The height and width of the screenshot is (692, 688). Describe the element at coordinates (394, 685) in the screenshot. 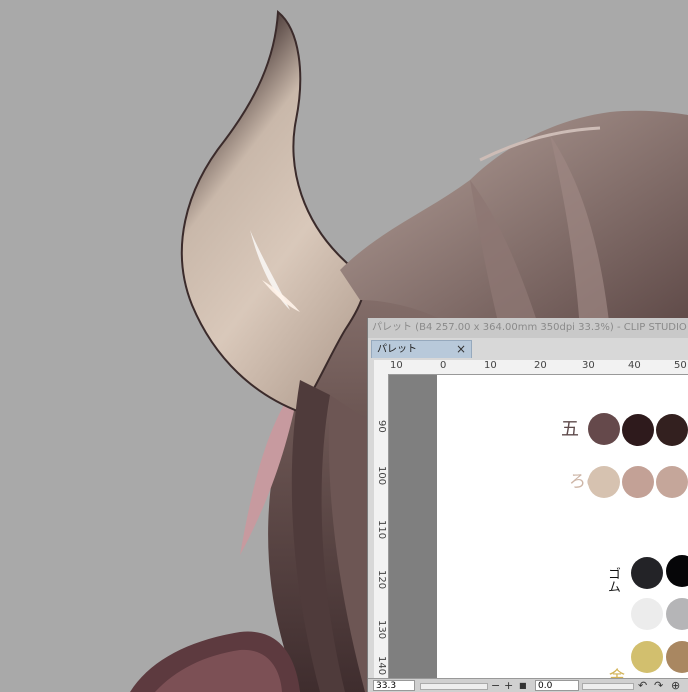

I see `zoom-field: 33.3` at that location.